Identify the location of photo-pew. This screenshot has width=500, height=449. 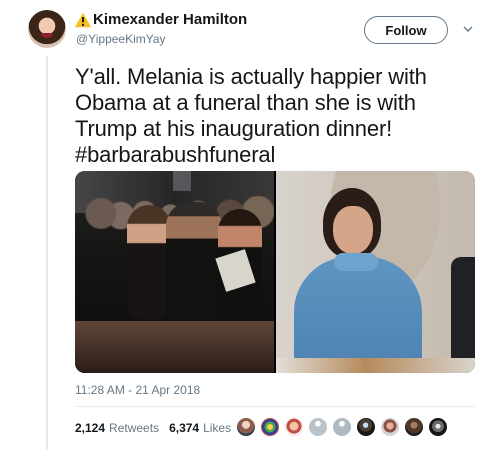
(174, 347).